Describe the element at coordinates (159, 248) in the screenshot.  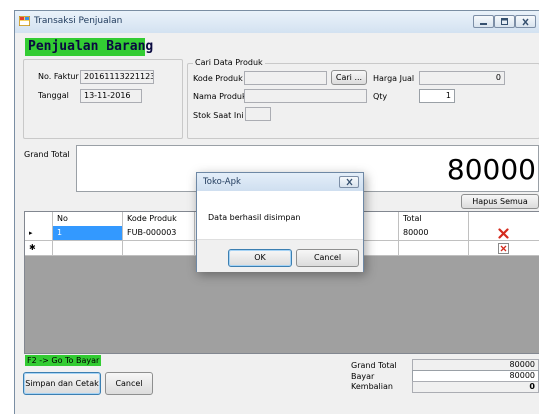
I see `new-cell-kode-produk` at that location.